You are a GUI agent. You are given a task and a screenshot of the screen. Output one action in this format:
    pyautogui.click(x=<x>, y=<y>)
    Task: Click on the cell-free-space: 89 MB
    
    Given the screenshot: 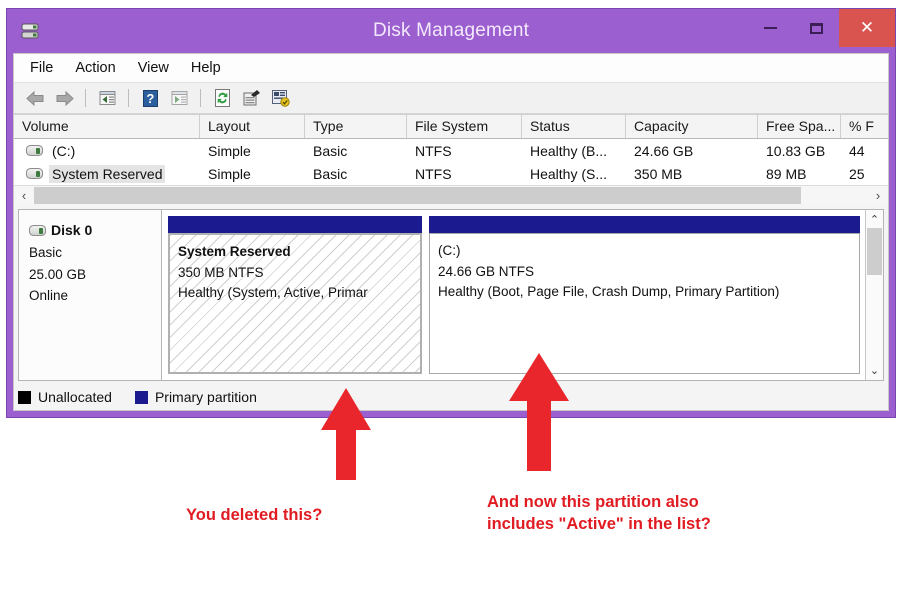 What is the action you would take?
    pyautogui.click(x=786, y=173)
    